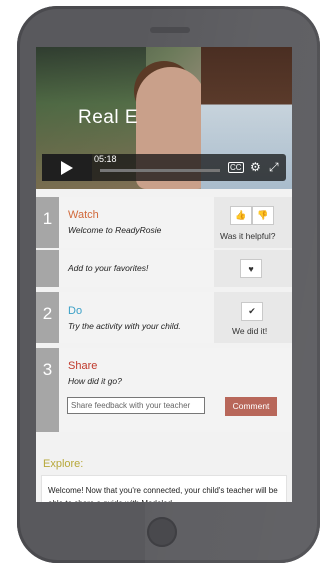 Image resolution: width=320 pixels, height=567 pixels. Describe the element at coordinates (255, 167) in the screenshot. I see `gear-icon: ⚙` at that location.